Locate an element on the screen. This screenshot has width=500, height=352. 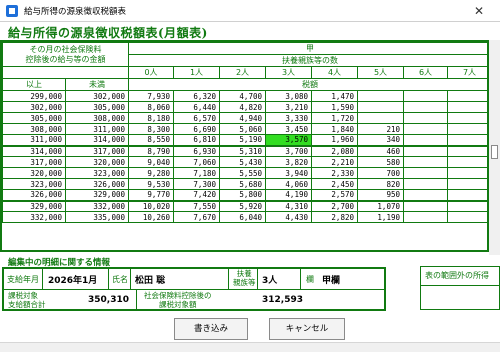
lower-bound-cell: 320,000 is located at coordinates (34, 173).